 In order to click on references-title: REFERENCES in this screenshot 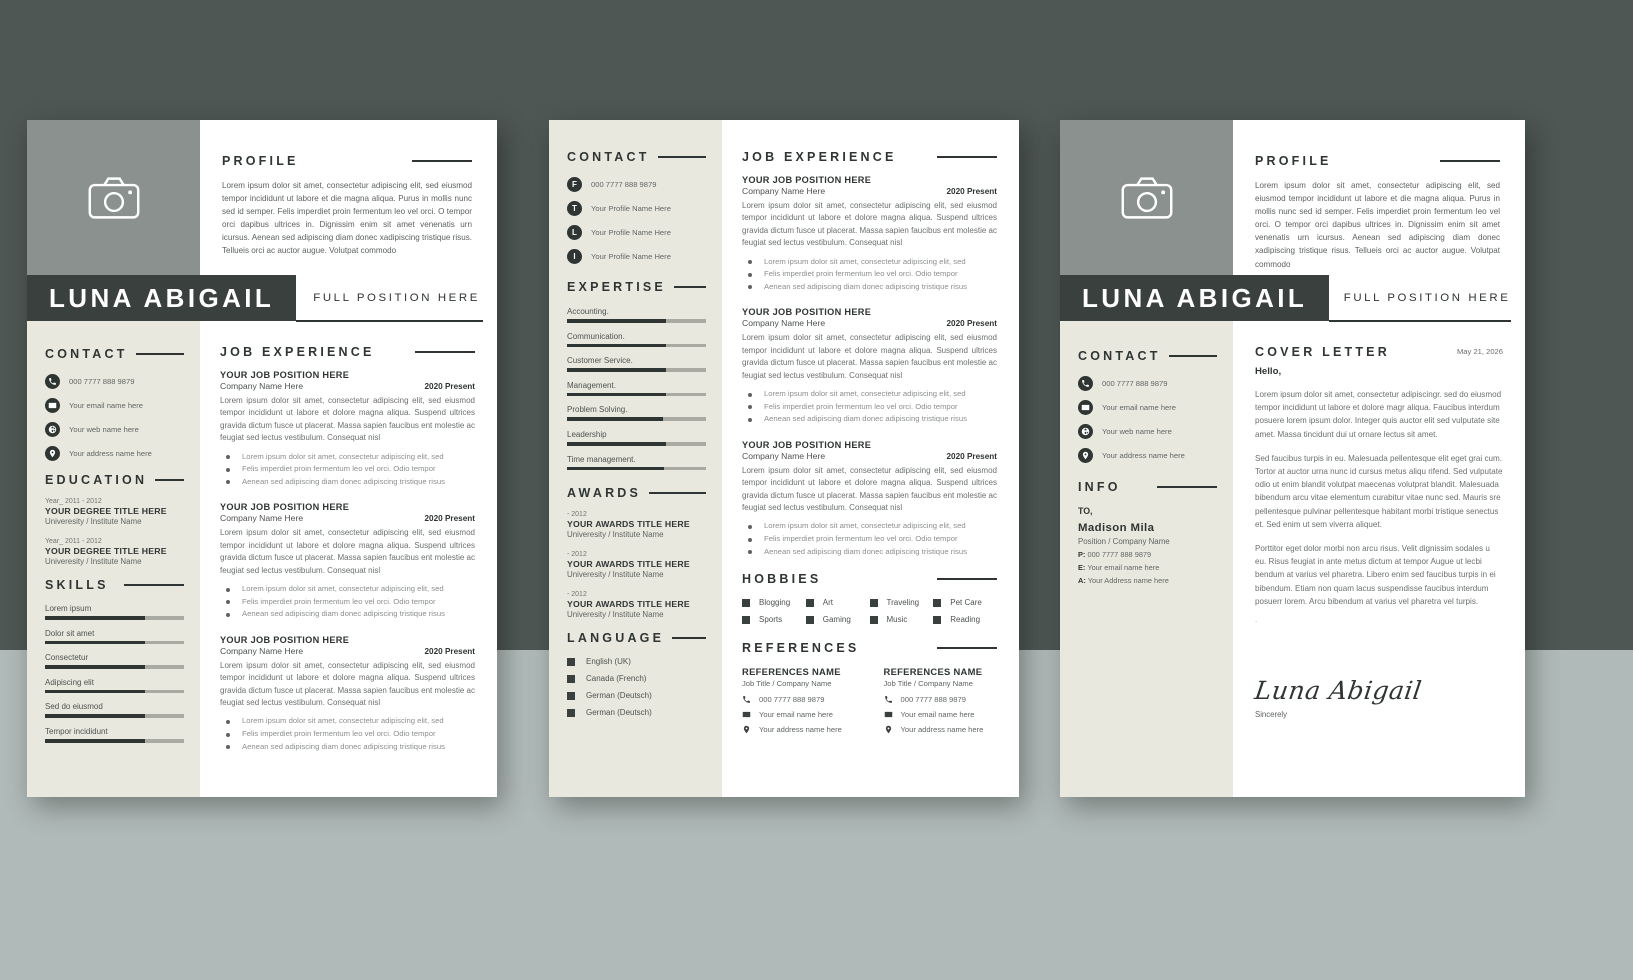, I will do `click(801, 648)`.